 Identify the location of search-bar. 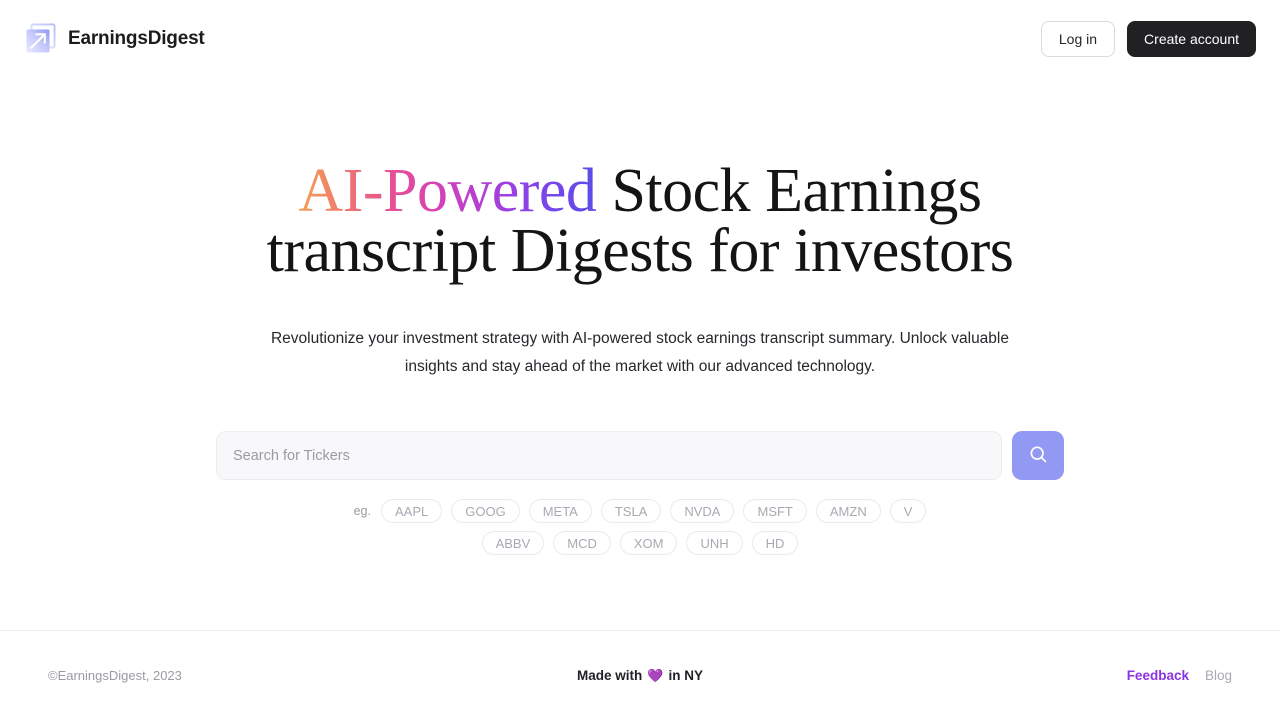
(640, 455).